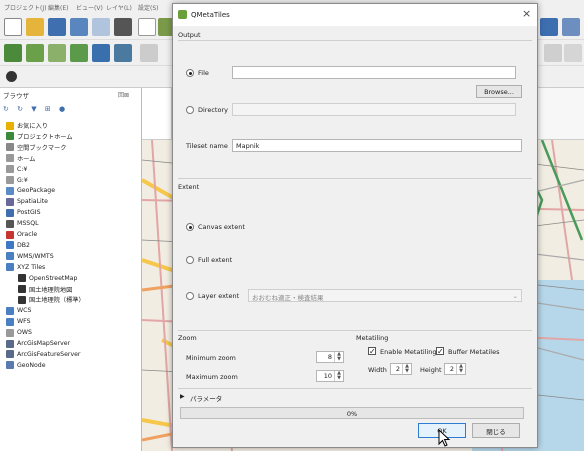  Describe the element at coordinates (16, 169) in the screenshot. I see `browser-item: C:¥` at that location.